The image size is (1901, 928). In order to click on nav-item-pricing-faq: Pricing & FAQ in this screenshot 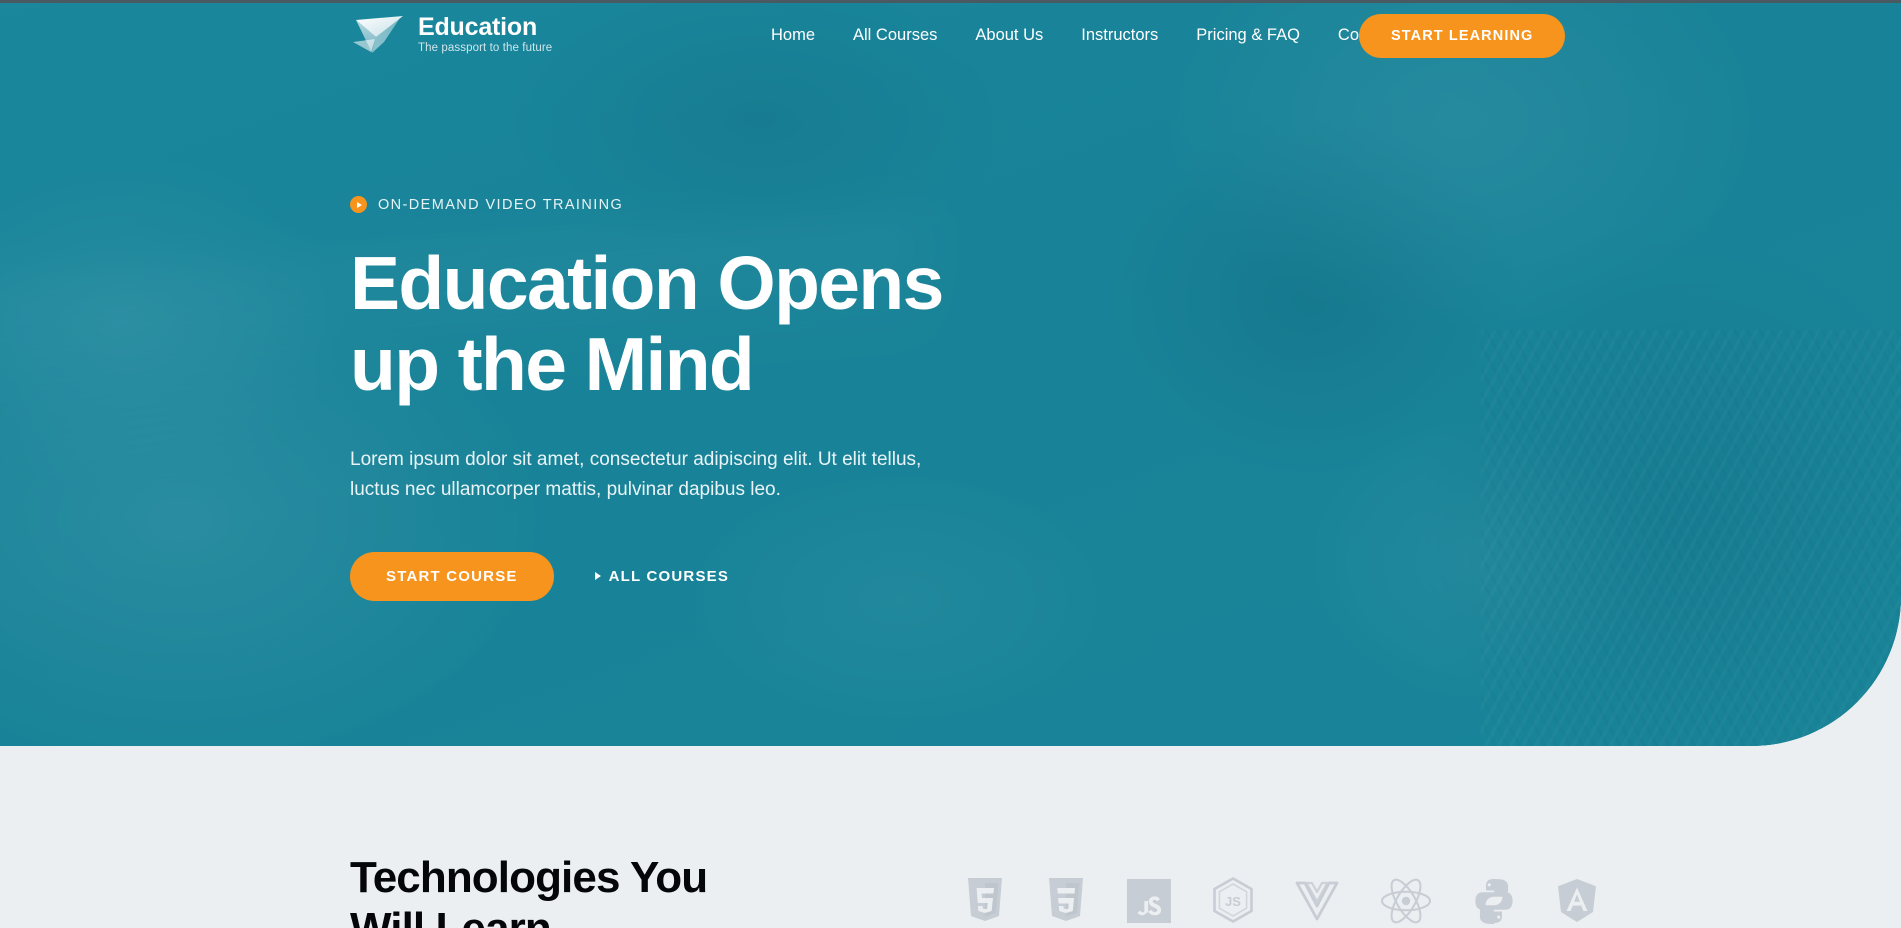, I will do `click(1248, 35)`.